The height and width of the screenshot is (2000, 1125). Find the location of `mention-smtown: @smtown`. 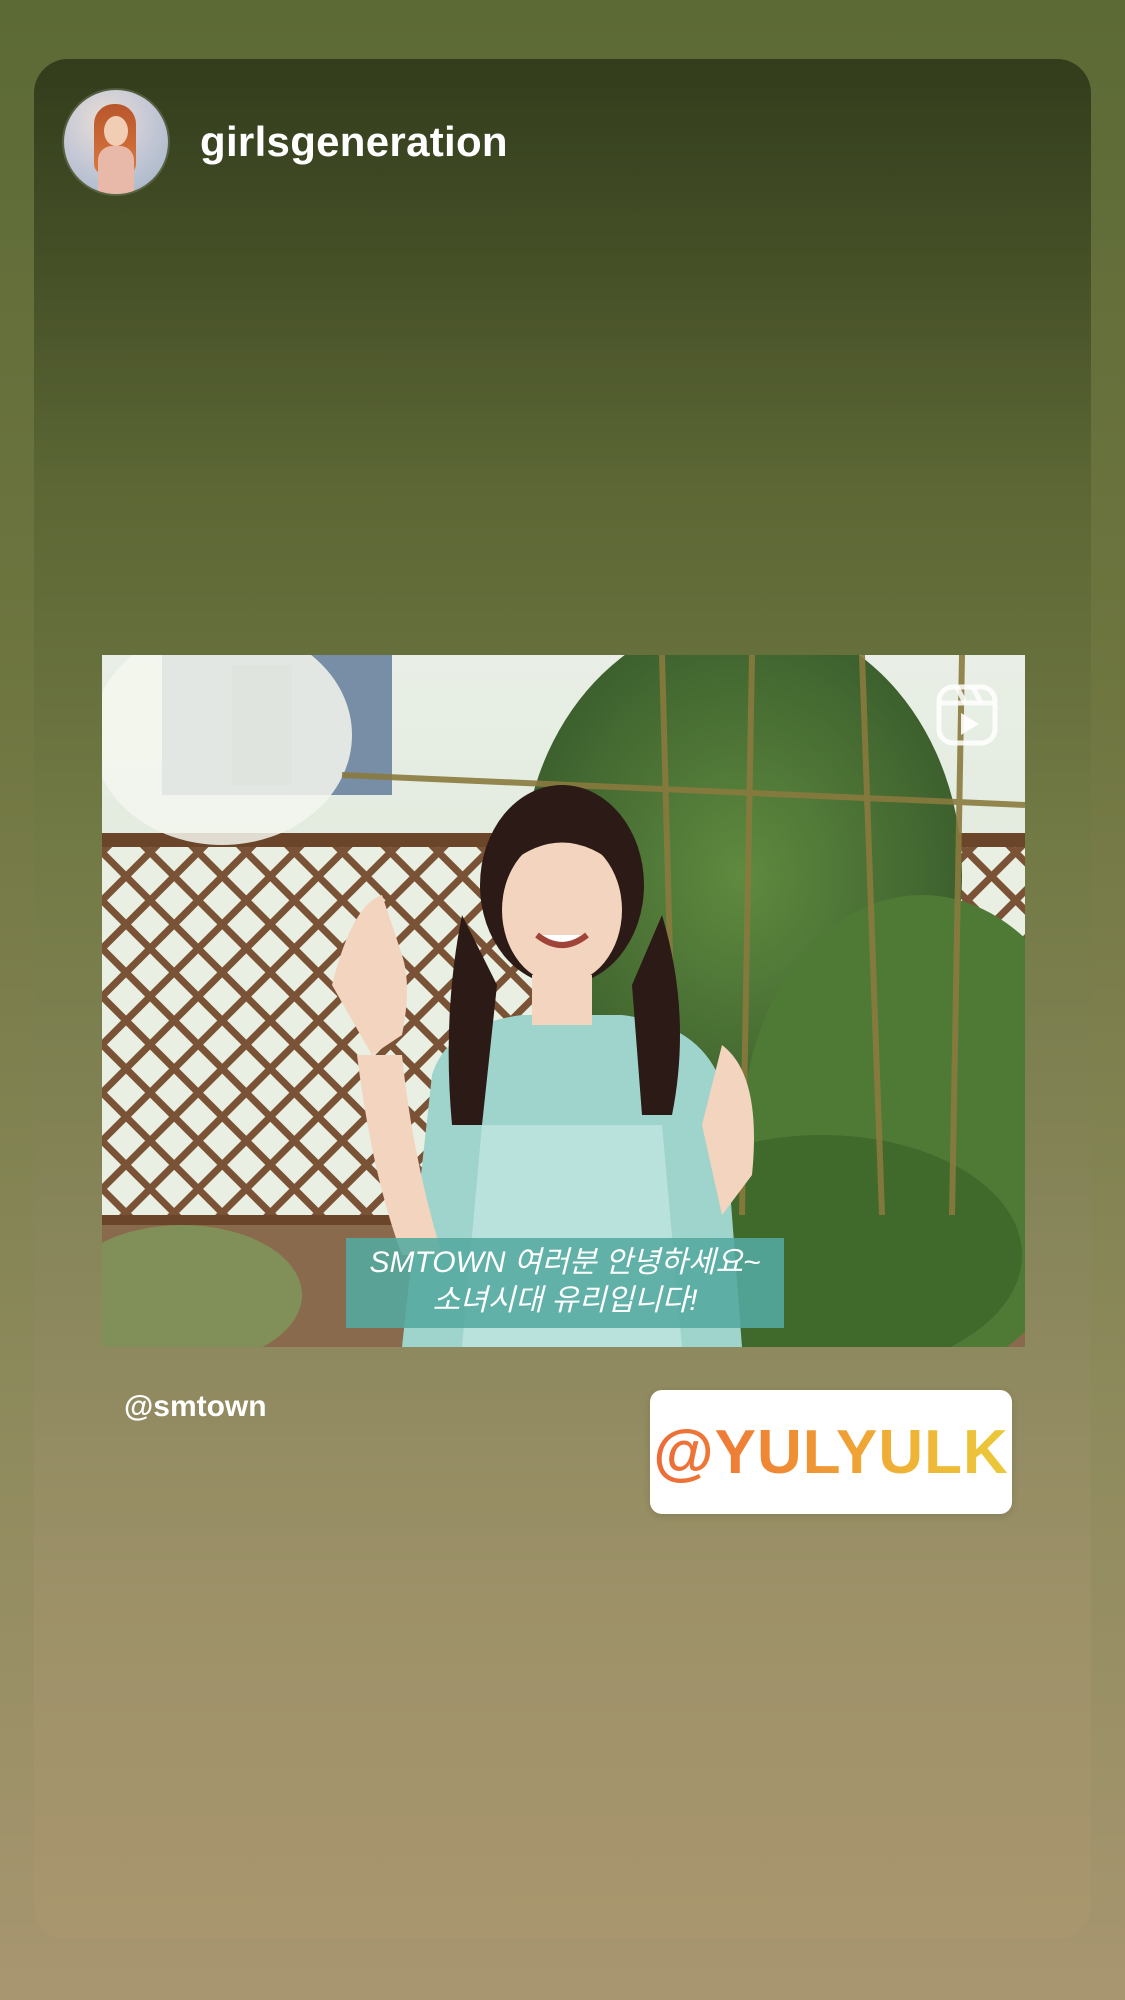

mention-smtown: @smtown is located at coordinates (195, 1407).